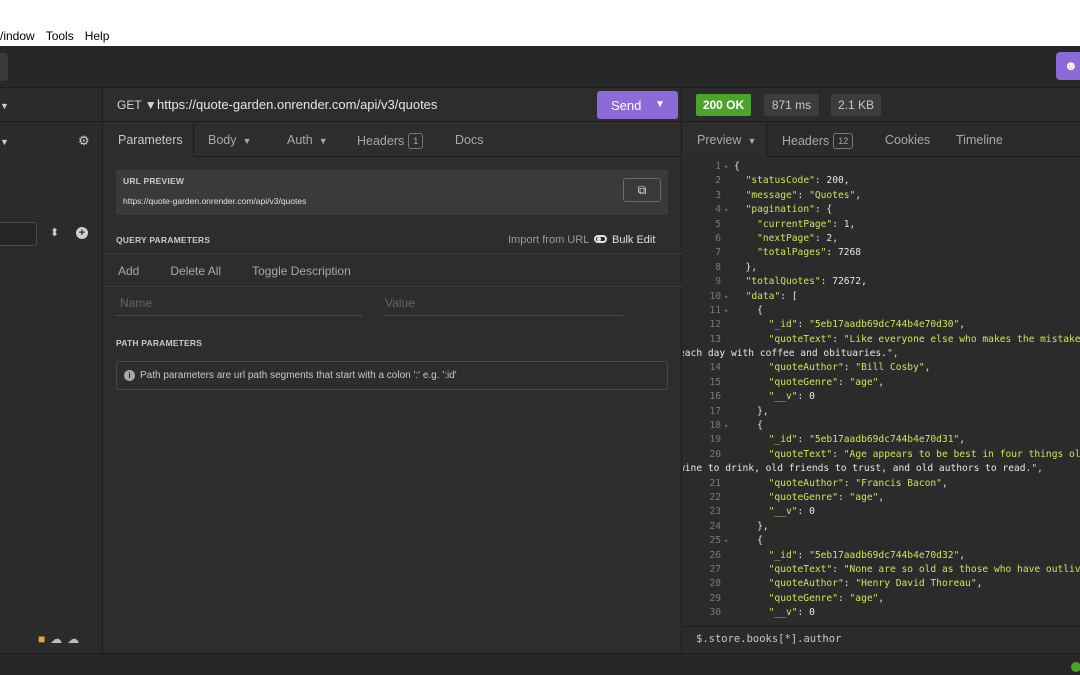 This screenshot has width=1080, height=675. Describe the element at coordinates (469, 140) in the screenshot. I see `tab-docs: Docs` at that location.